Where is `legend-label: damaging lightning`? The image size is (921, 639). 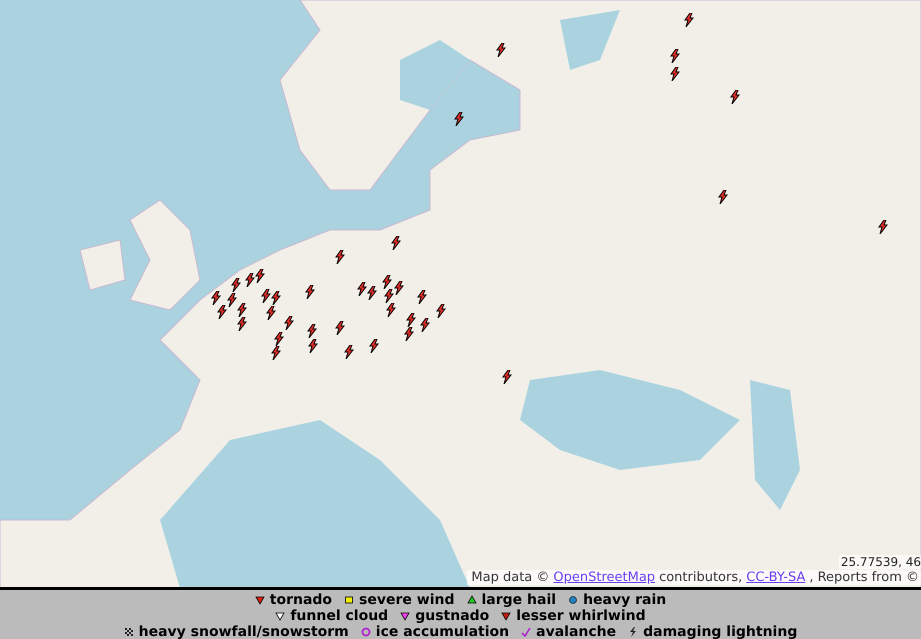 legend-label: damaging lightning is located at coordinates (720, 631).